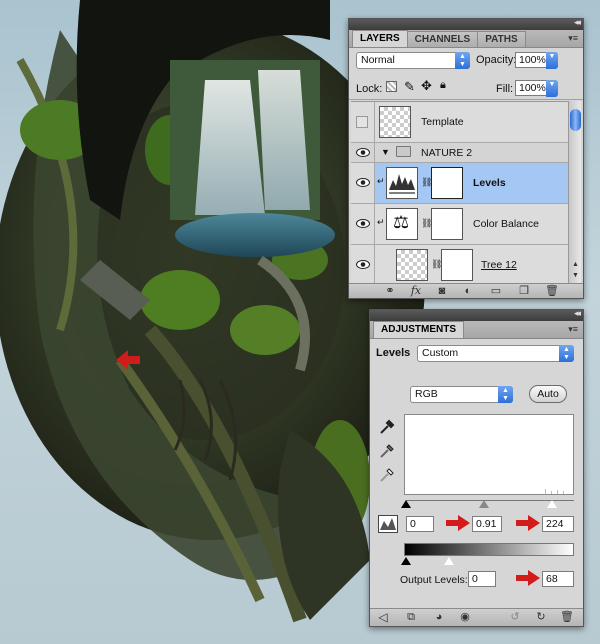 Image resolution: width=600 pixels, height=644 pixels. What do you see at coordinates (440, 353) in the screenshot?
I see `preset-value: Custom` at bounding box center [440, 353].